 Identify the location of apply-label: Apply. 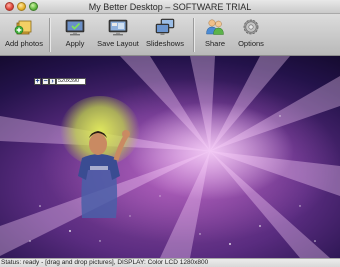
(75, 43).